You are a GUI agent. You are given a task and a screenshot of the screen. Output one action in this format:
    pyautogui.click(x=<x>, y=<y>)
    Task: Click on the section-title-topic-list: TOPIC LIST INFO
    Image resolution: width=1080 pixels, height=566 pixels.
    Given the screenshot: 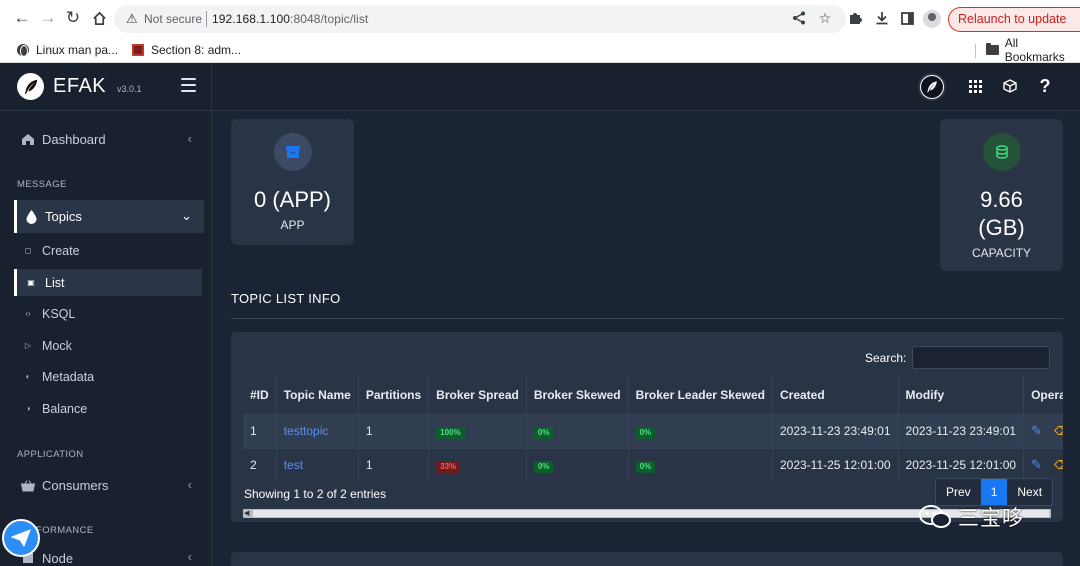 What is the action you would take?
    pyautogui.click(x=286, y=298)
    